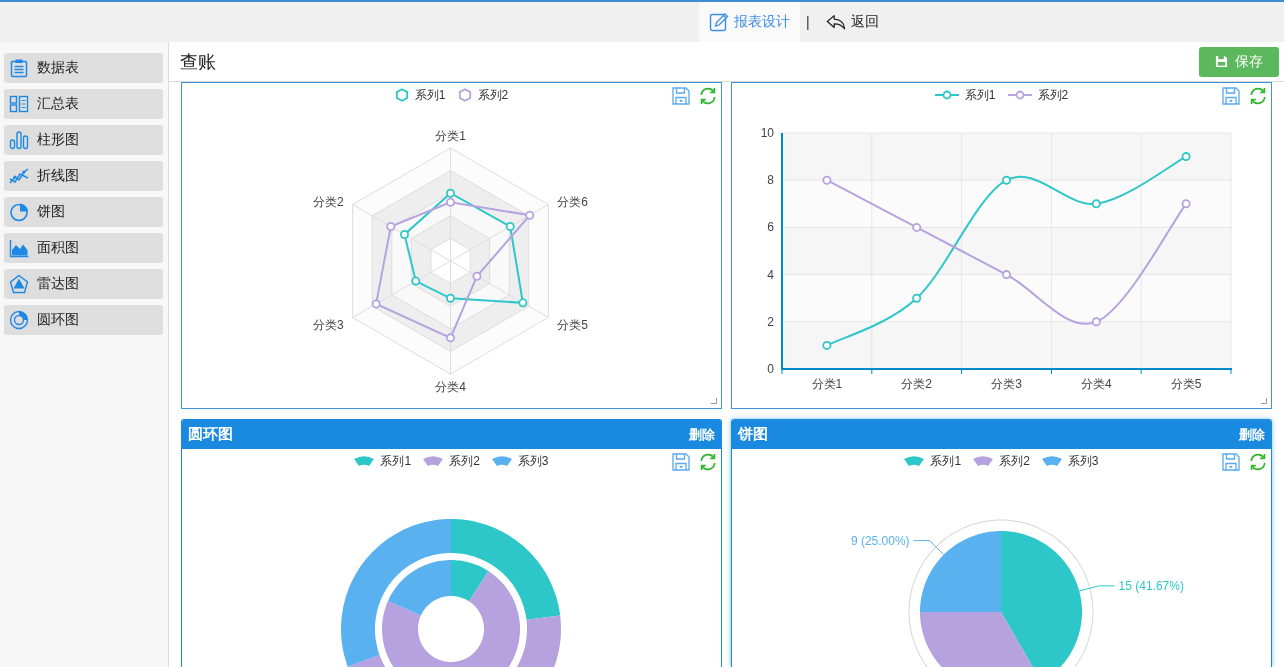 The width and height of the screenshot is (1284, 667). I want to click on data-label: 15 (41.67%), so click(1151, 585).